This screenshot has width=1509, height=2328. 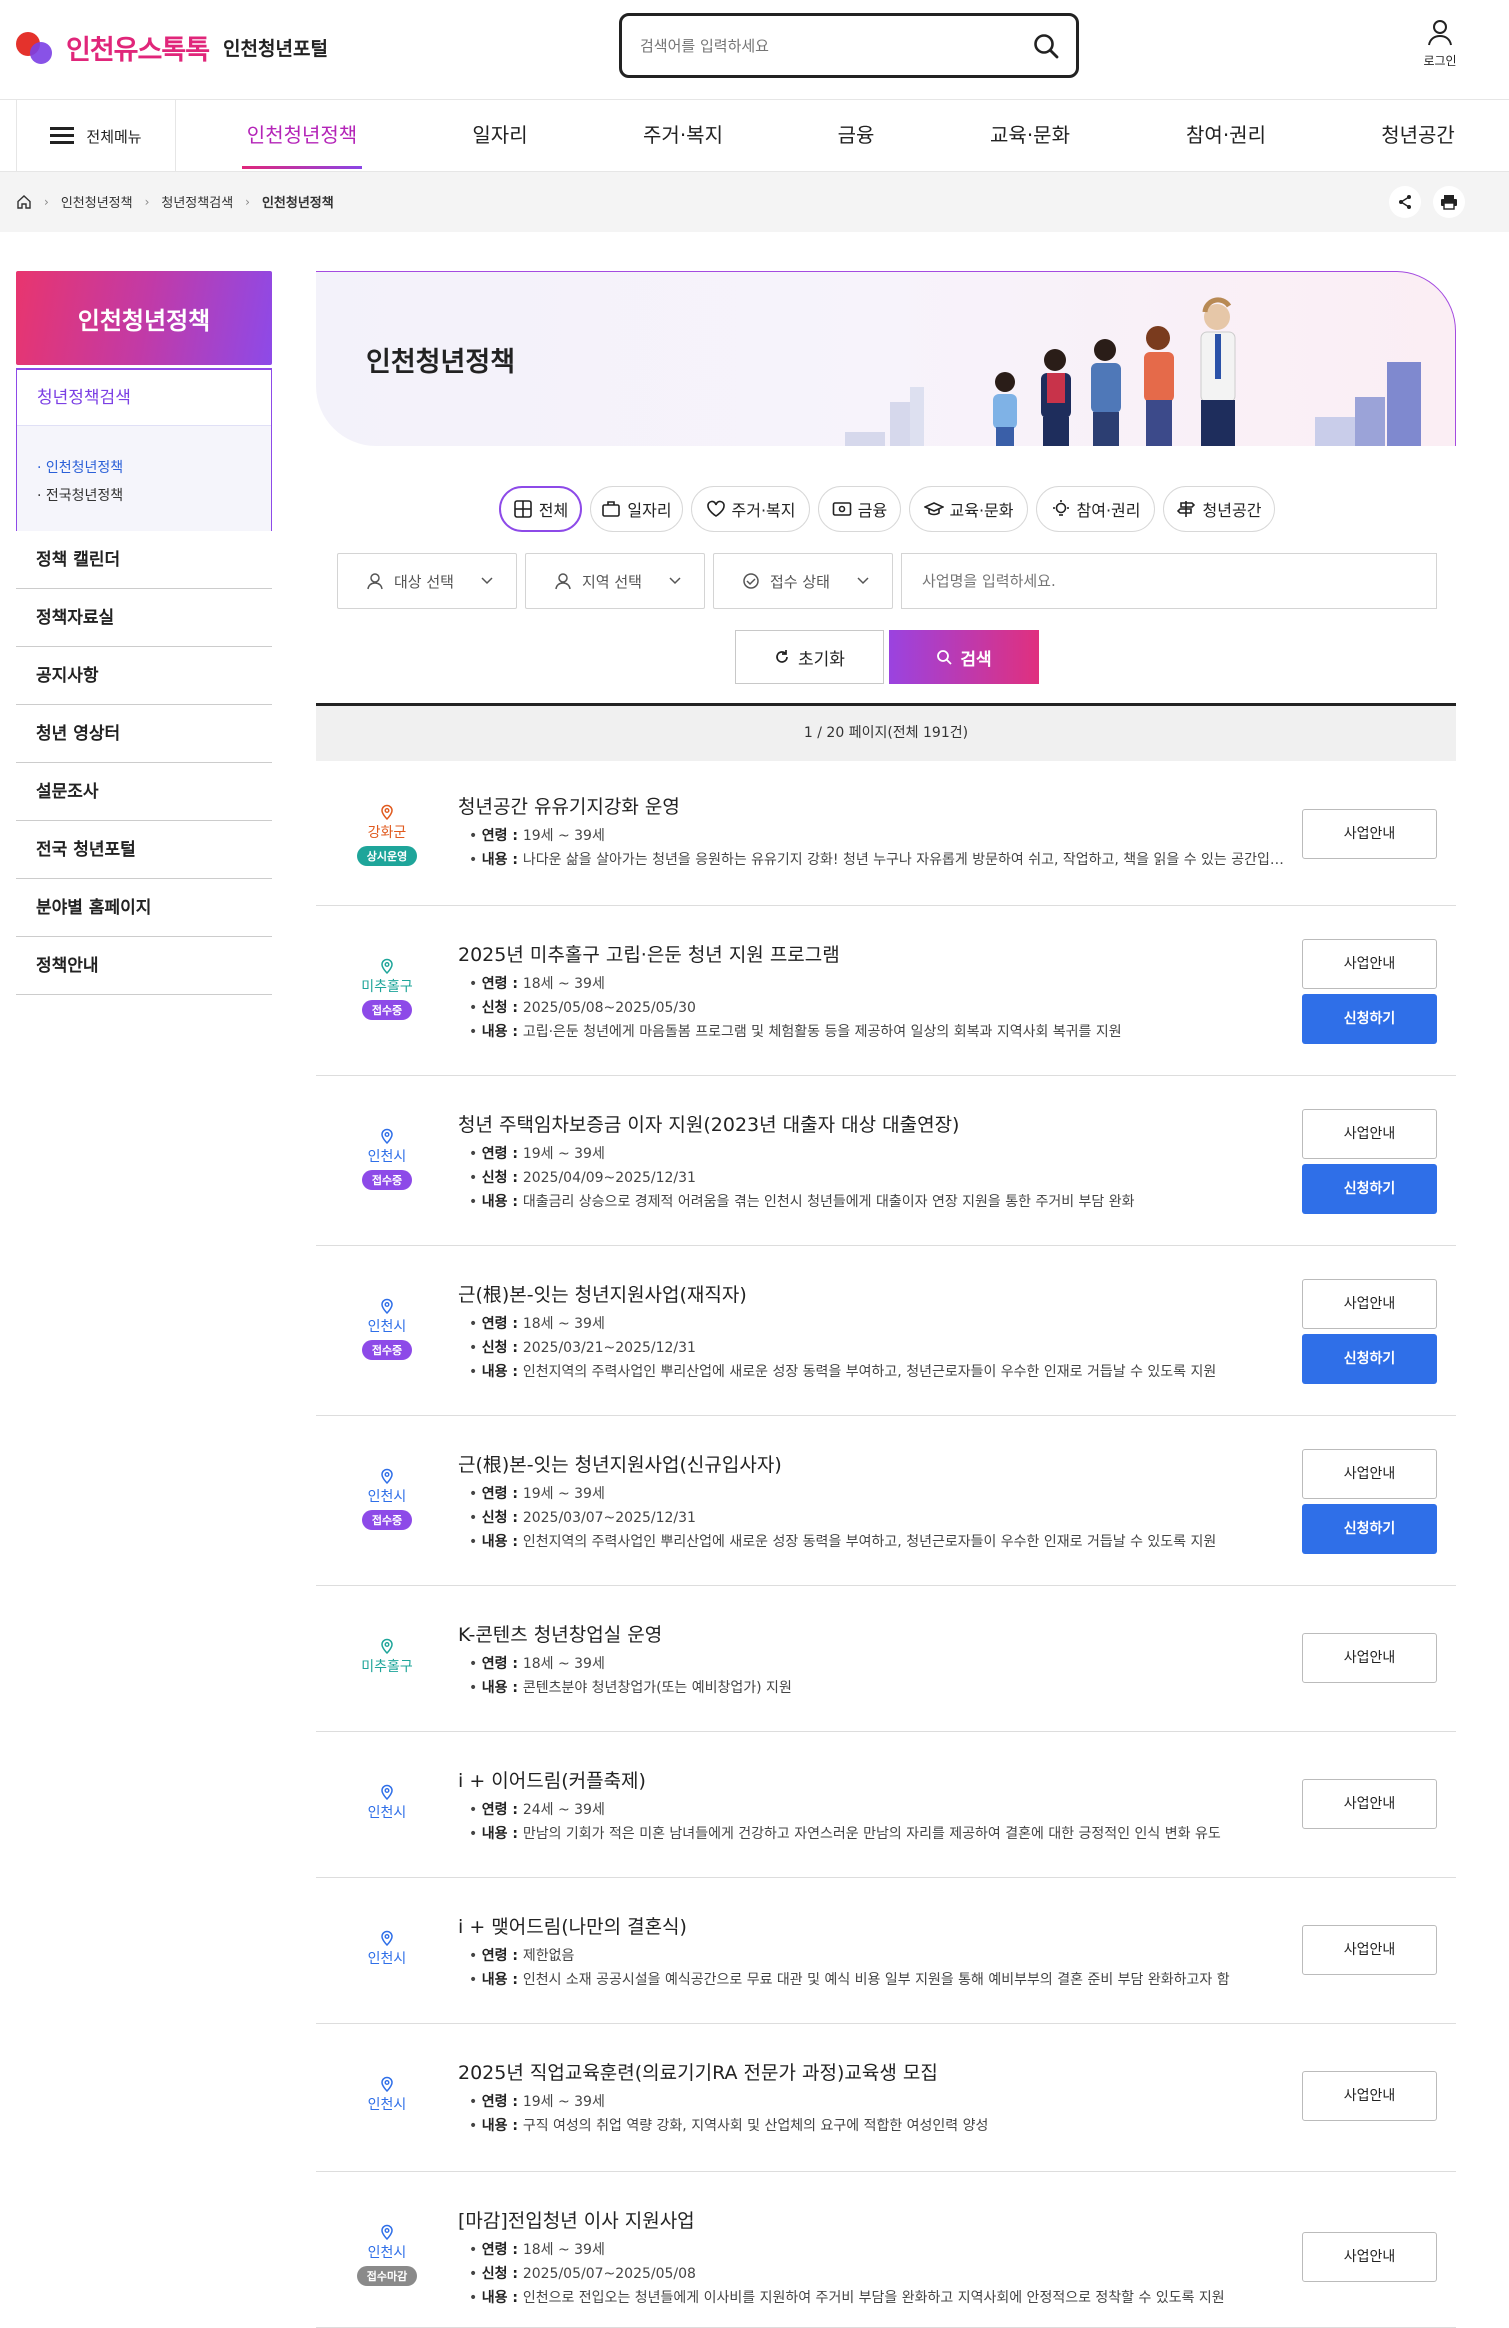 I want to click on gnb-item-jobs: 일자리, so click(x=500, y=136).